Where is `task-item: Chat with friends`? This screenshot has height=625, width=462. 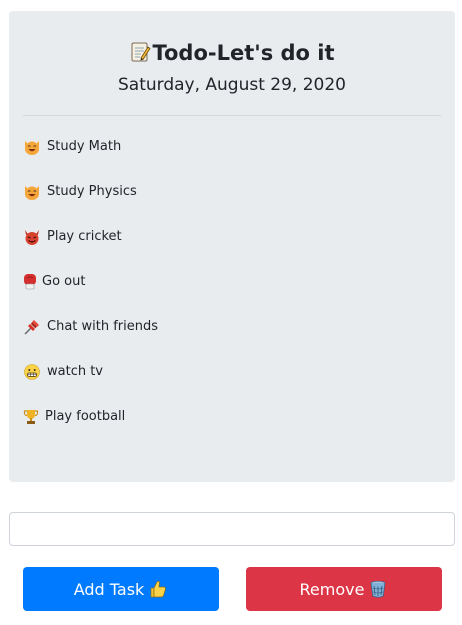 task-item: Chat with friends is located at coordinates (90, 337).